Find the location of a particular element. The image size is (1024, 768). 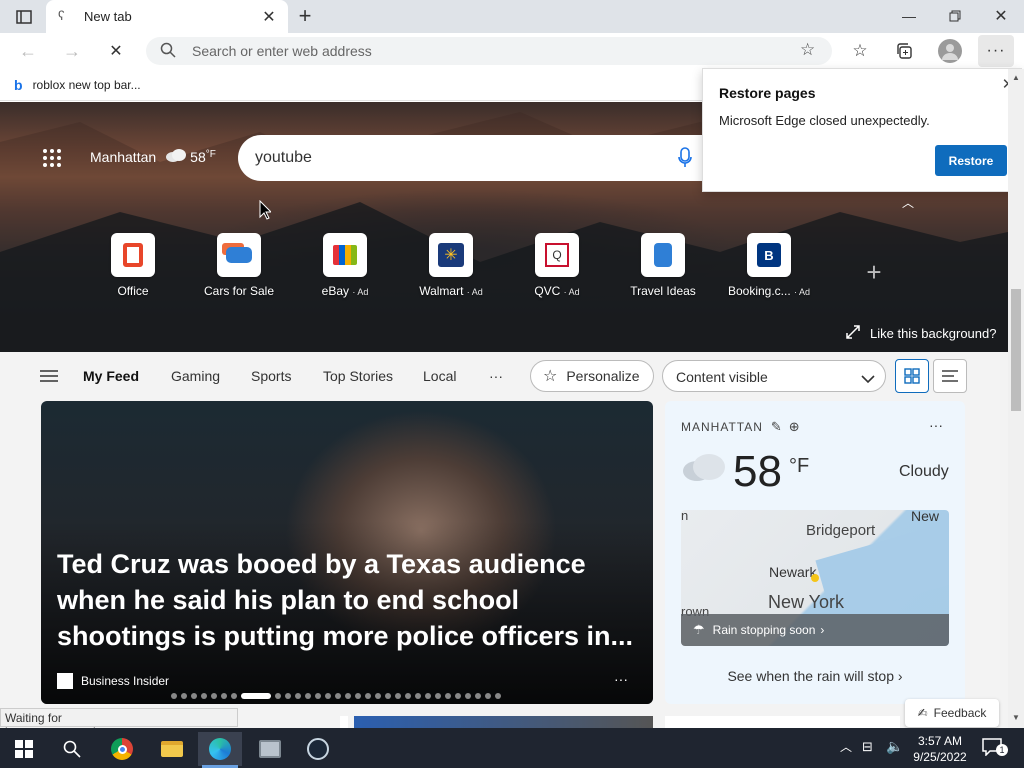

address-bar: Search or enter web address ☆ is located at coordinates (489, 51).